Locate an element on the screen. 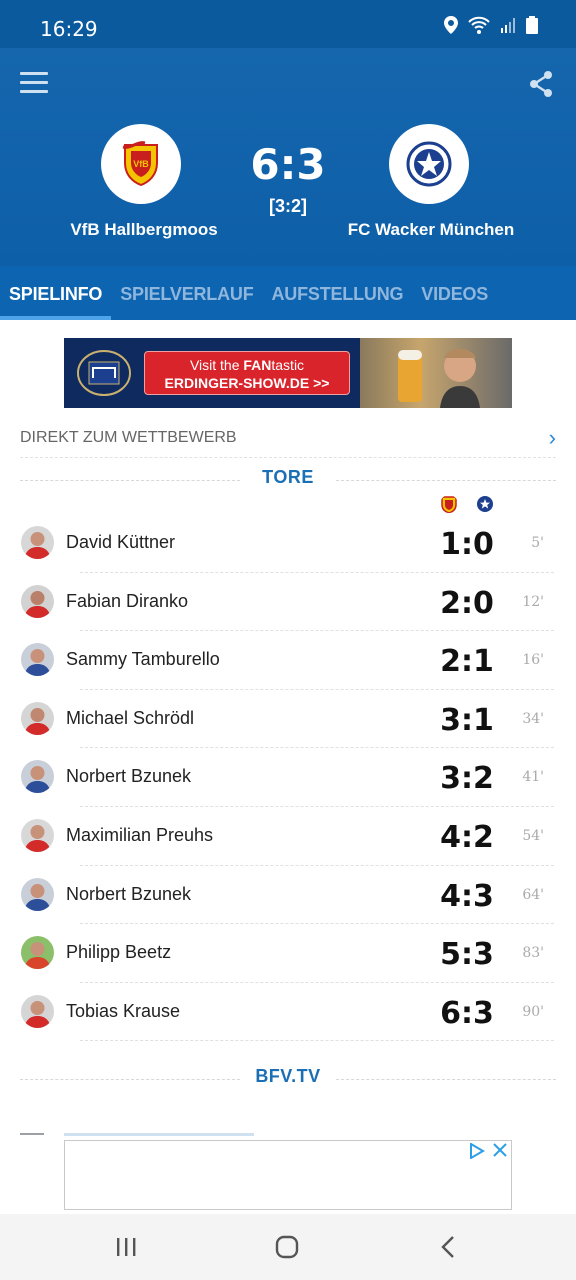 The image size is (576, 1280). goal-minute: 34' is located at coordinates (533, 718).